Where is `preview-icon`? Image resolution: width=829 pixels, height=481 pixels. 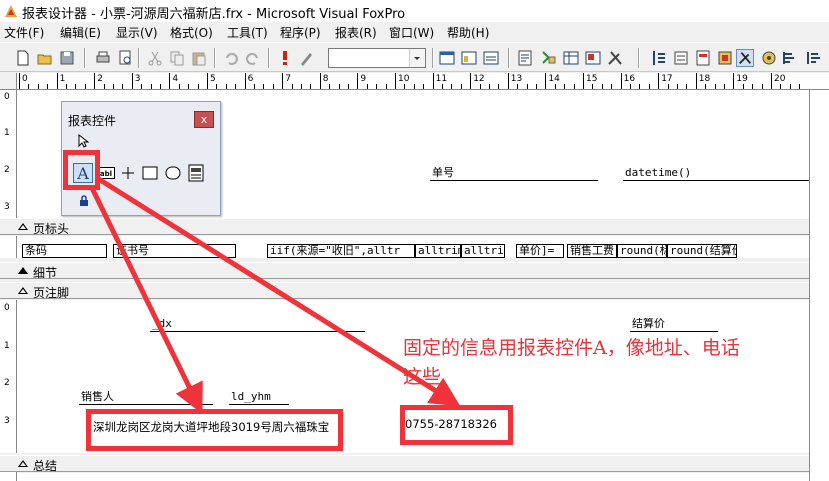
preview-icon is located at coordinates (125, 58).